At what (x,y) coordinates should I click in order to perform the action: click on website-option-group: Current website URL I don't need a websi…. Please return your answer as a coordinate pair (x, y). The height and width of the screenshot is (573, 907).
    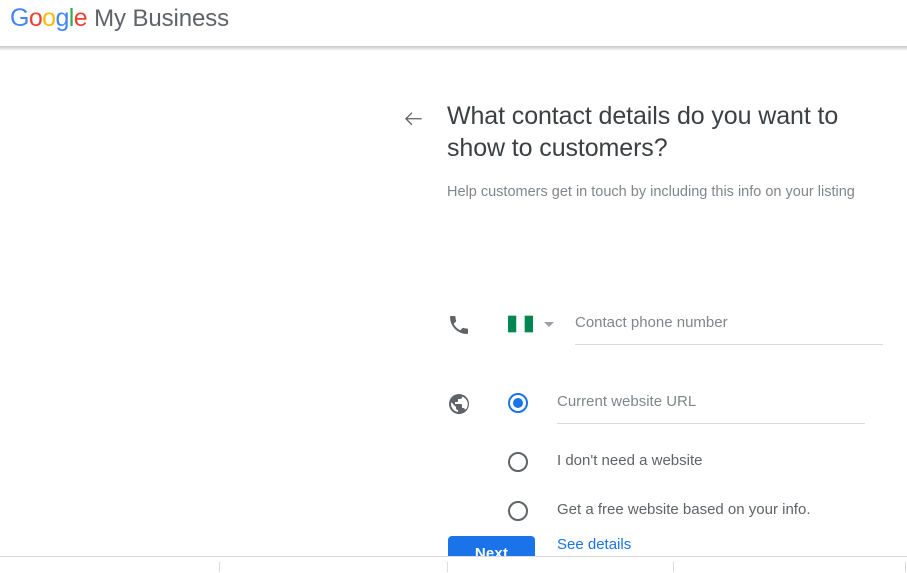
    Looking at the image, I should click on (686, 473).